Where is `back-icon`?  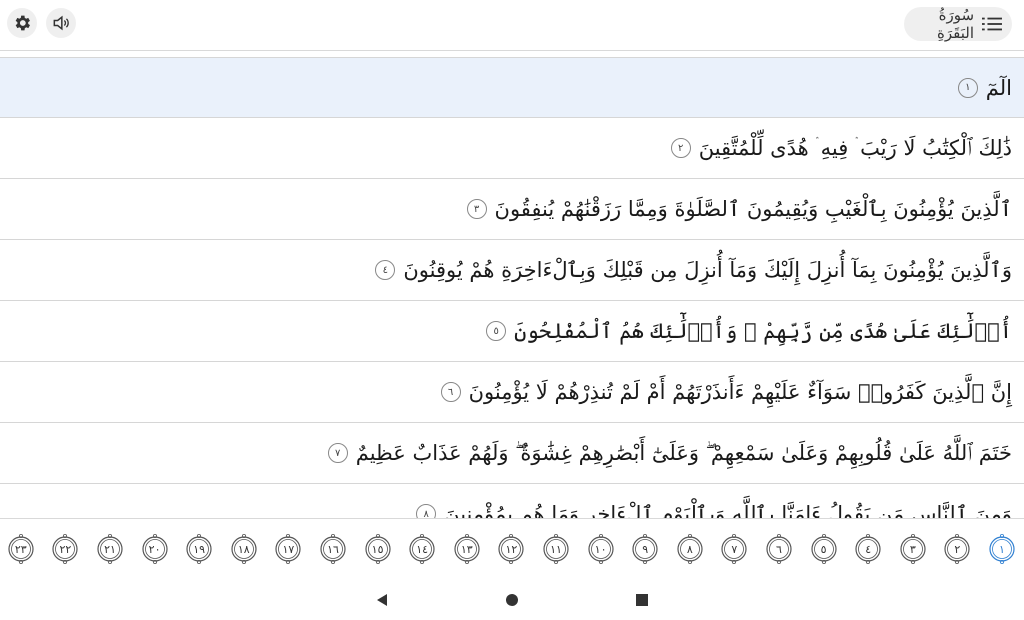
back-icon is located at coordinates (382, 600).